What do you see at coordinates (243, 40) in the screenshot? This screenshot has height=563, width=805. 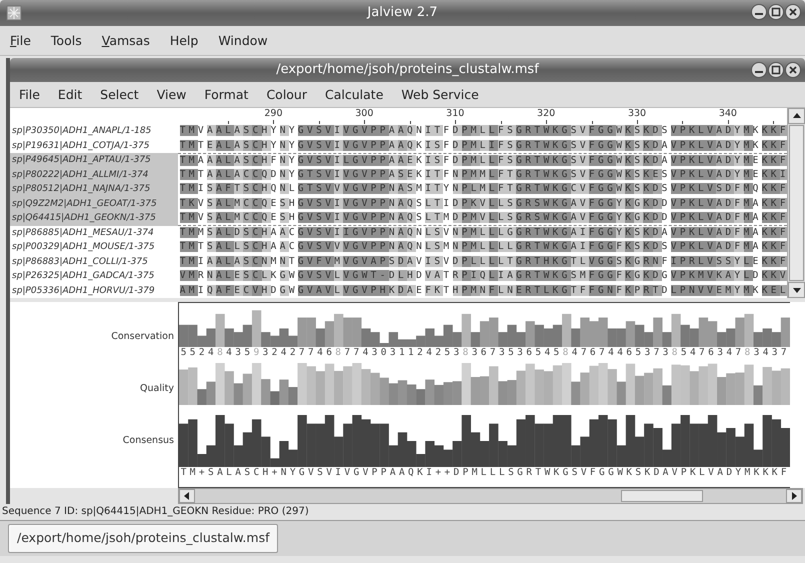 I see `menu-item: Window` at bounding box center [243, 40].